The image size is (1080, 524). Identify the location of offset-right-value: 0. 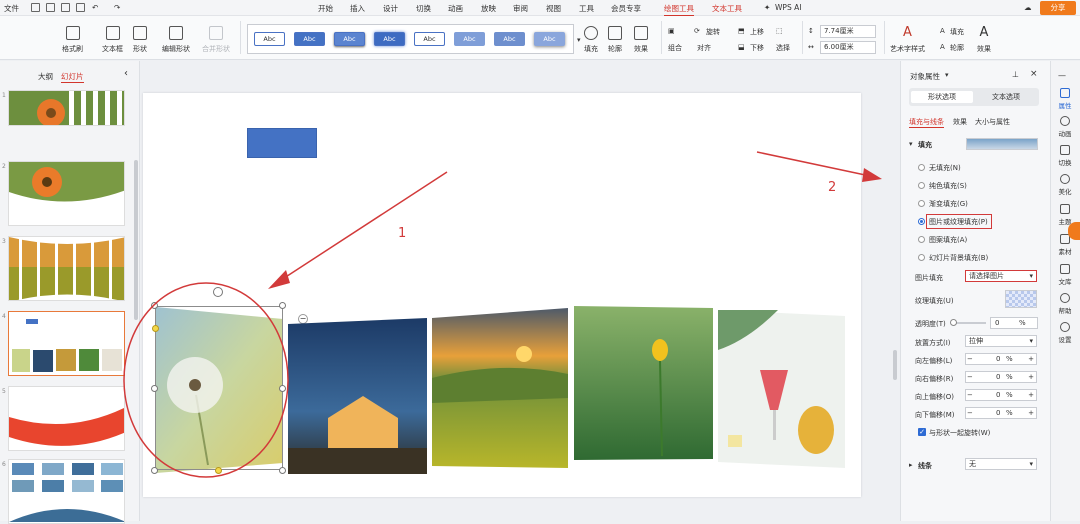
(998, 377).